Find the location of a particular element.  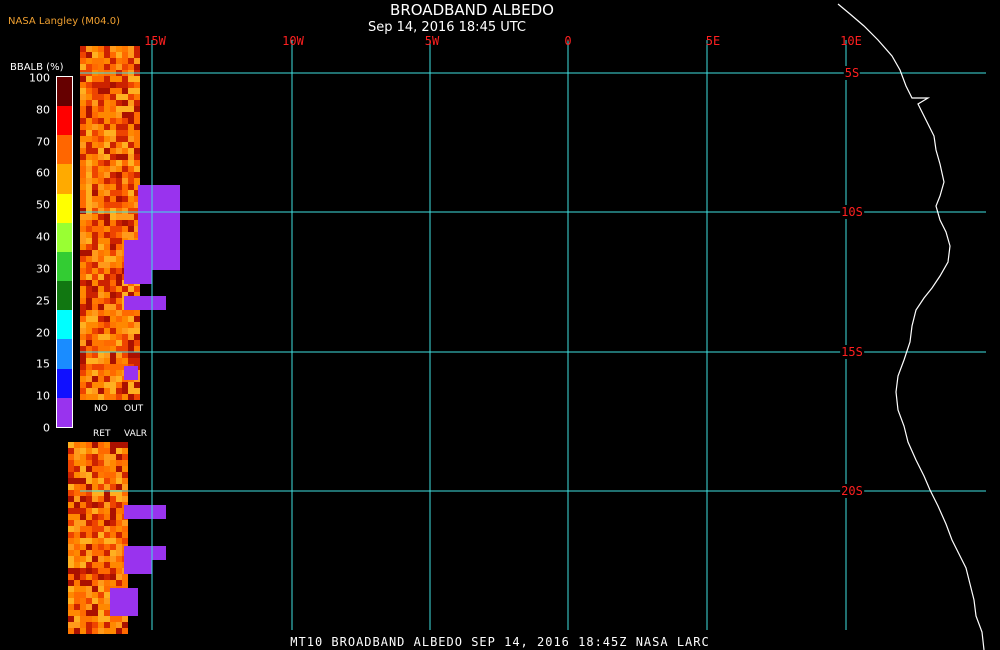

legend-tick-label: 0 is located at coordinates (46, 428).